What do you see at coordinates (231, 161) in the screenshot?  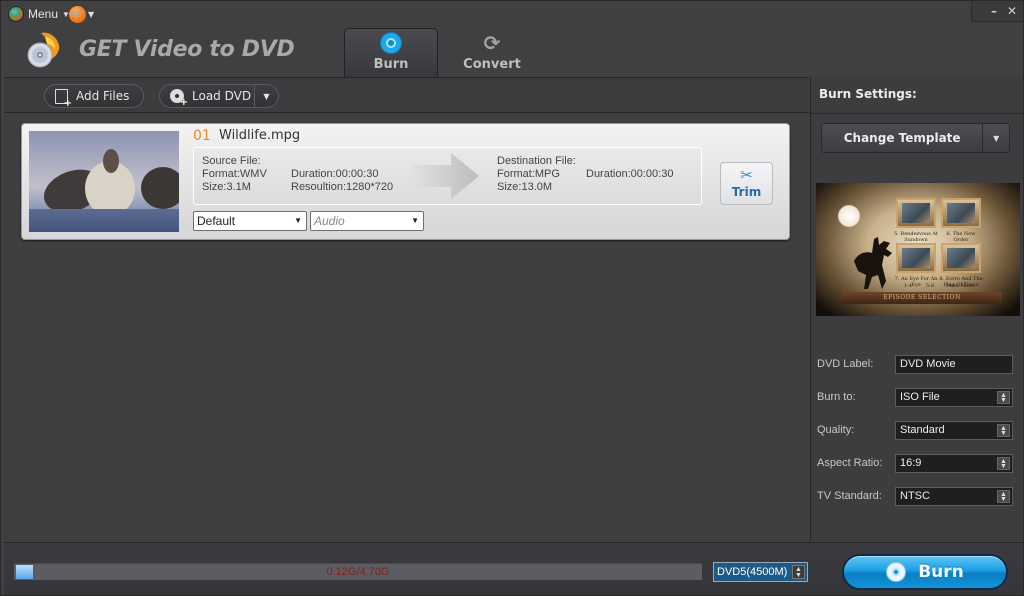 I see `source-heading: Source File:` at bounding box center [231, 161].